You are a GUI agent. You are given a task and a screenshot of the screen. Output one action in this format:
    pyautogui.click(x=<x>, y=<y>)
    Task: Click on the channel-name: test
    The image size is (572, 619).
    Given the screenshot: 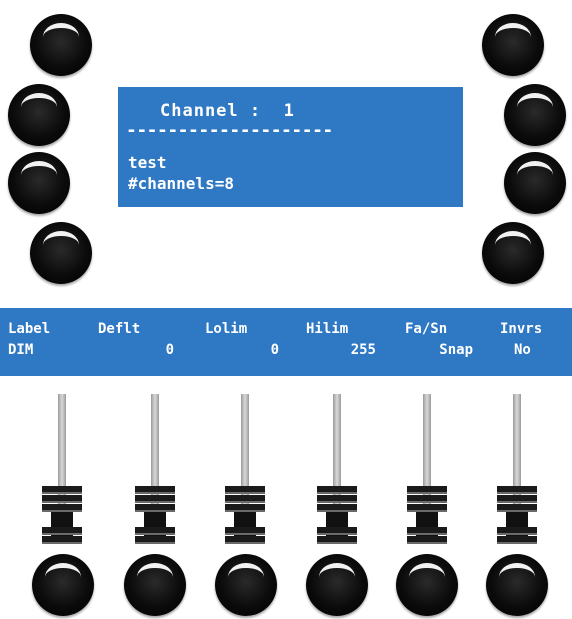 What is the action you would take?
    pyautogui.click(x=147, y=162)
    